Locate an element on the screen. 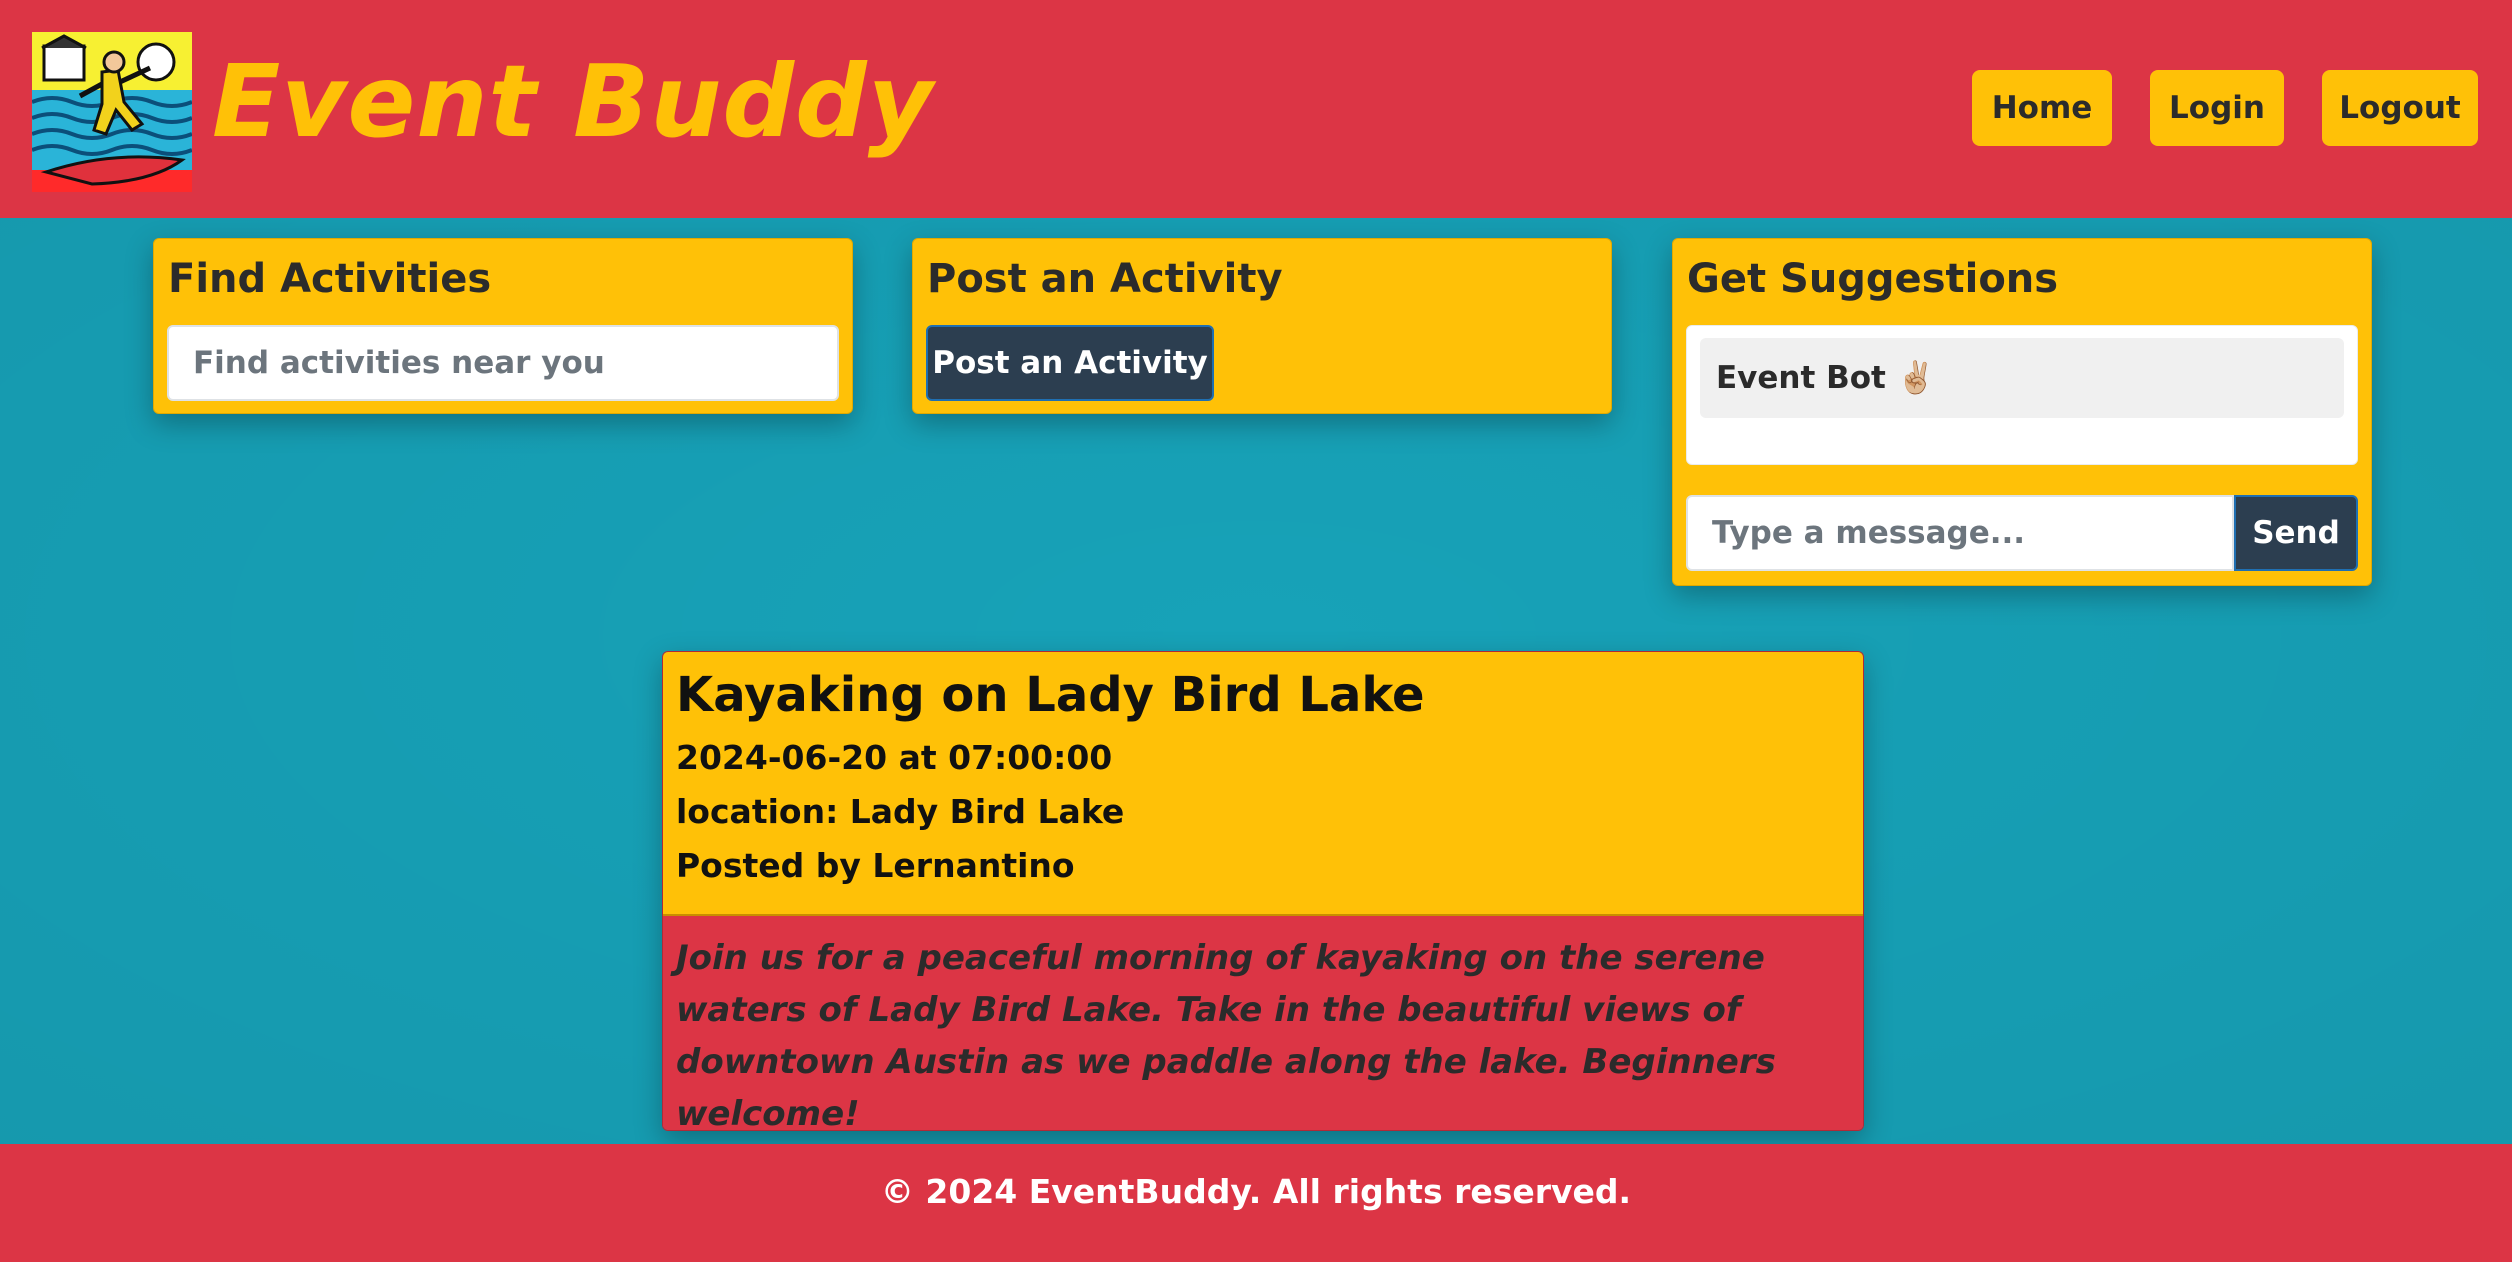 This screenshot has width=2512, height=1262. site-footer: © 2024 EventBuddy. All rights reserved. is located at coordinates (1256, 1203).